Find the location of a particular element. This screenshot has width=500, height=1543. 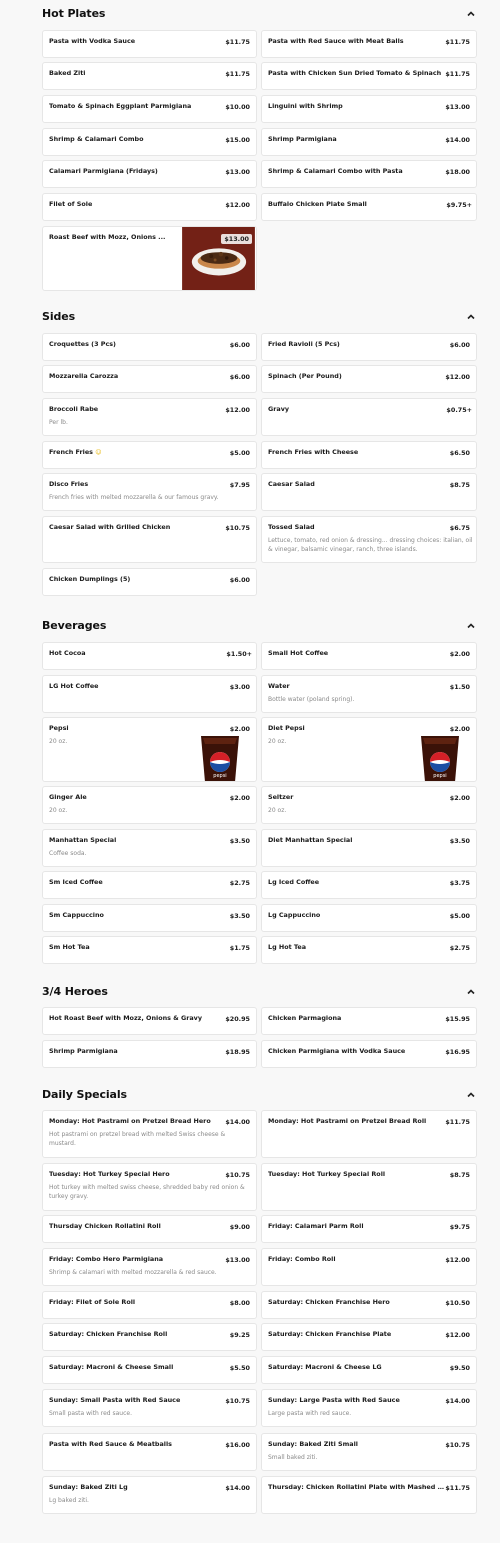

menu-item-card: Saturday: Chicken Franchise Plate $12.00 is located at coordinates (369, 1337).